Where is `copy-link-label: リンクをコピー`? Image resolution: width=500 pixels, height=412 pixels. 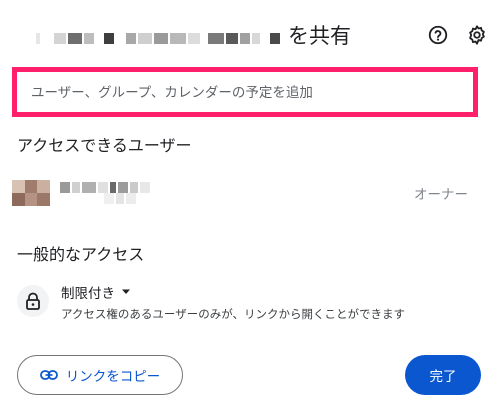 copy-link-label: リンクをコピー is located at coordinates (113, 377).